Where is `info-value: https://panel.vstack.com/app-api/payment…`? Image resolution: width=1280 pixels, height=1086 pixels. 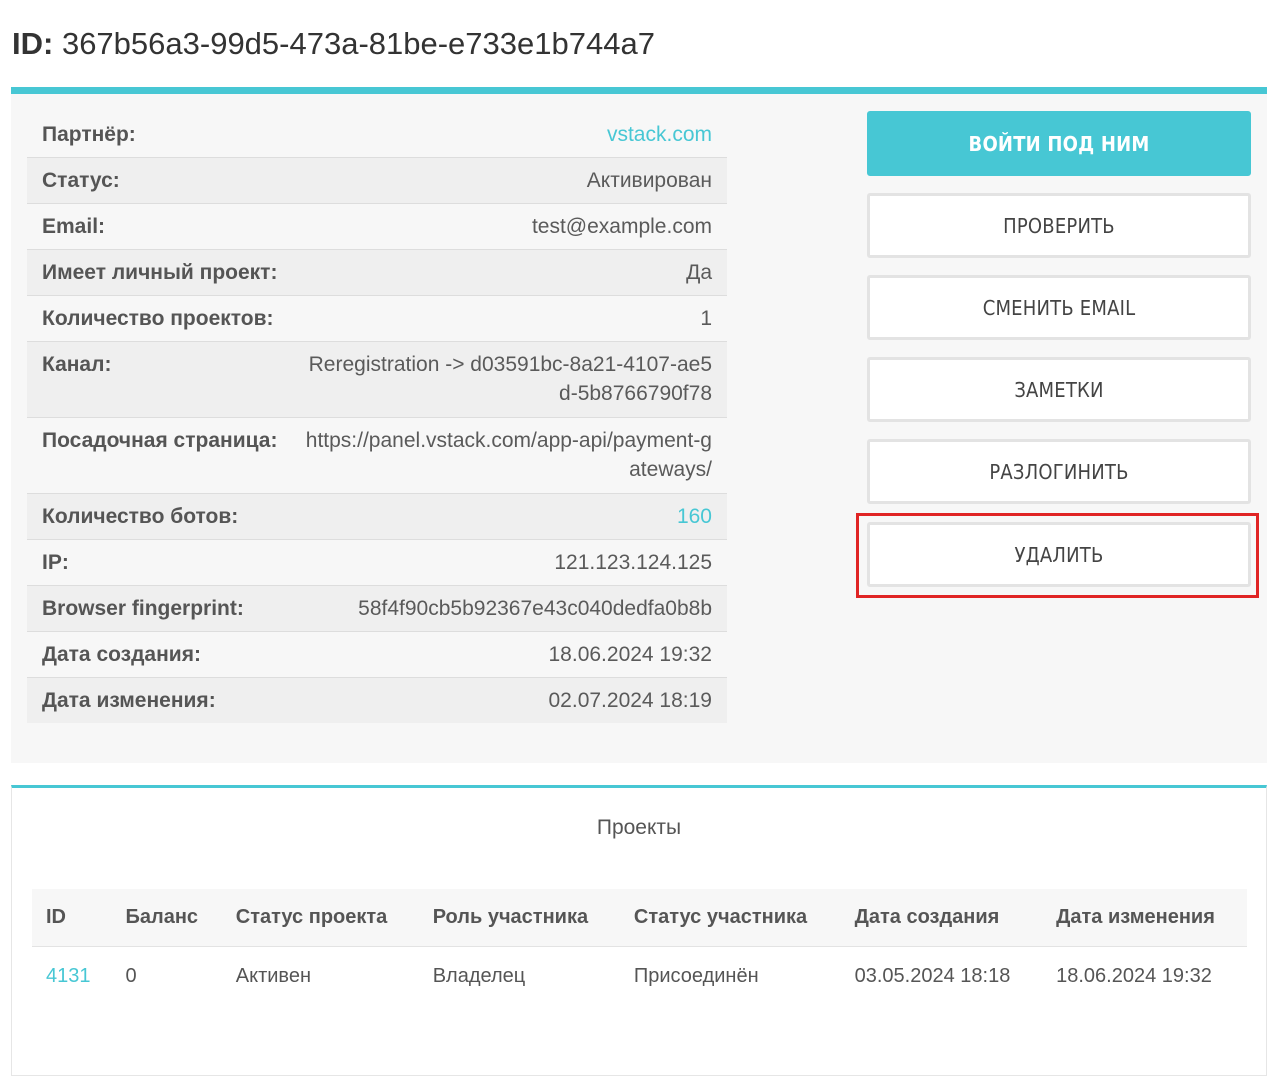 info-value: https://panel.vstack.com/app-api/payment… is located at coordinates (507, 455).